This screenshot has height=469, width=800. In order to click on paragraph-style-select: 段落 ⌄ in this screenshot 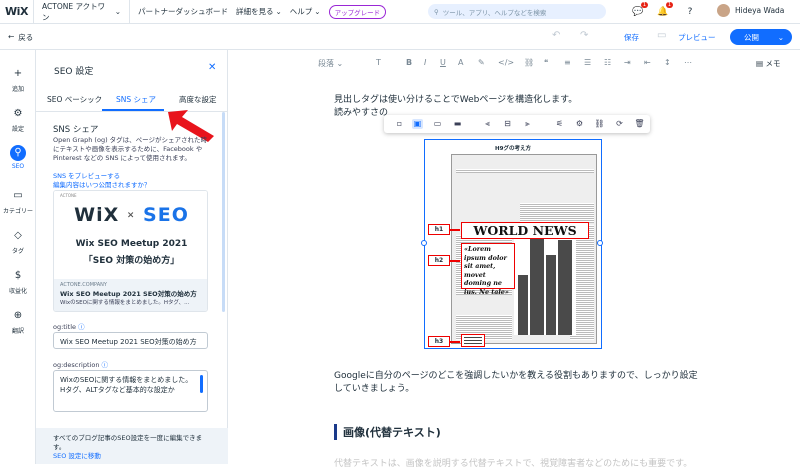, I will do `click(330, 63)`.